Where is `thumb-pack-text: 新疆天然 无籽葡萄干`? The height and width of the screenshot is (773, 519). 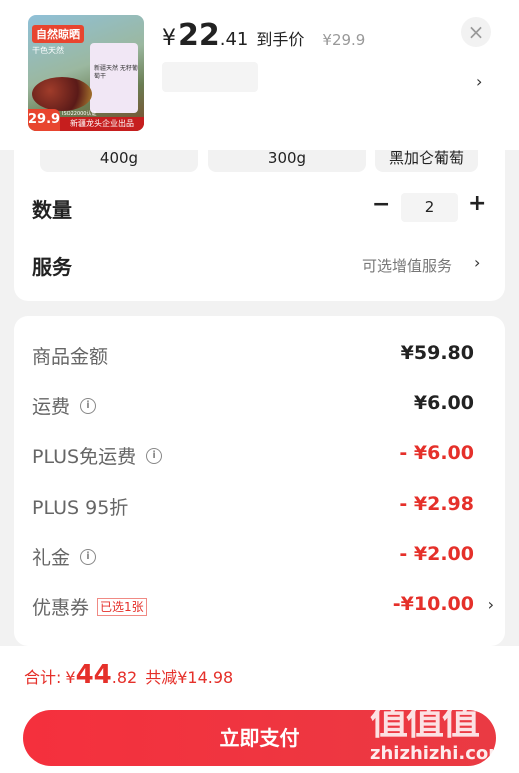 thumb-pack-text: 新疆天然 无籽葡萄干 is located at coordinates (116, 72).